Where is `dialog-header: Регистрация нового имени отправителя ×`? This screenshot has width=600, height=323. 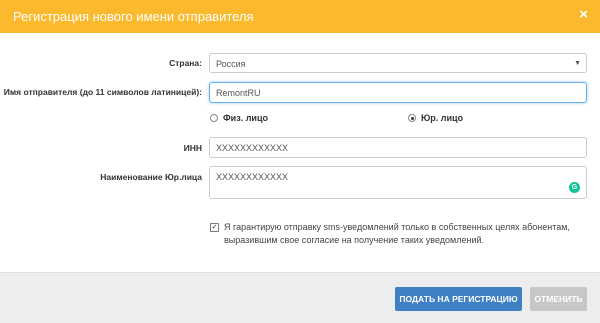 dialog-header: Регистрация нового имени отправителя × is located at coordinates (300, 16).